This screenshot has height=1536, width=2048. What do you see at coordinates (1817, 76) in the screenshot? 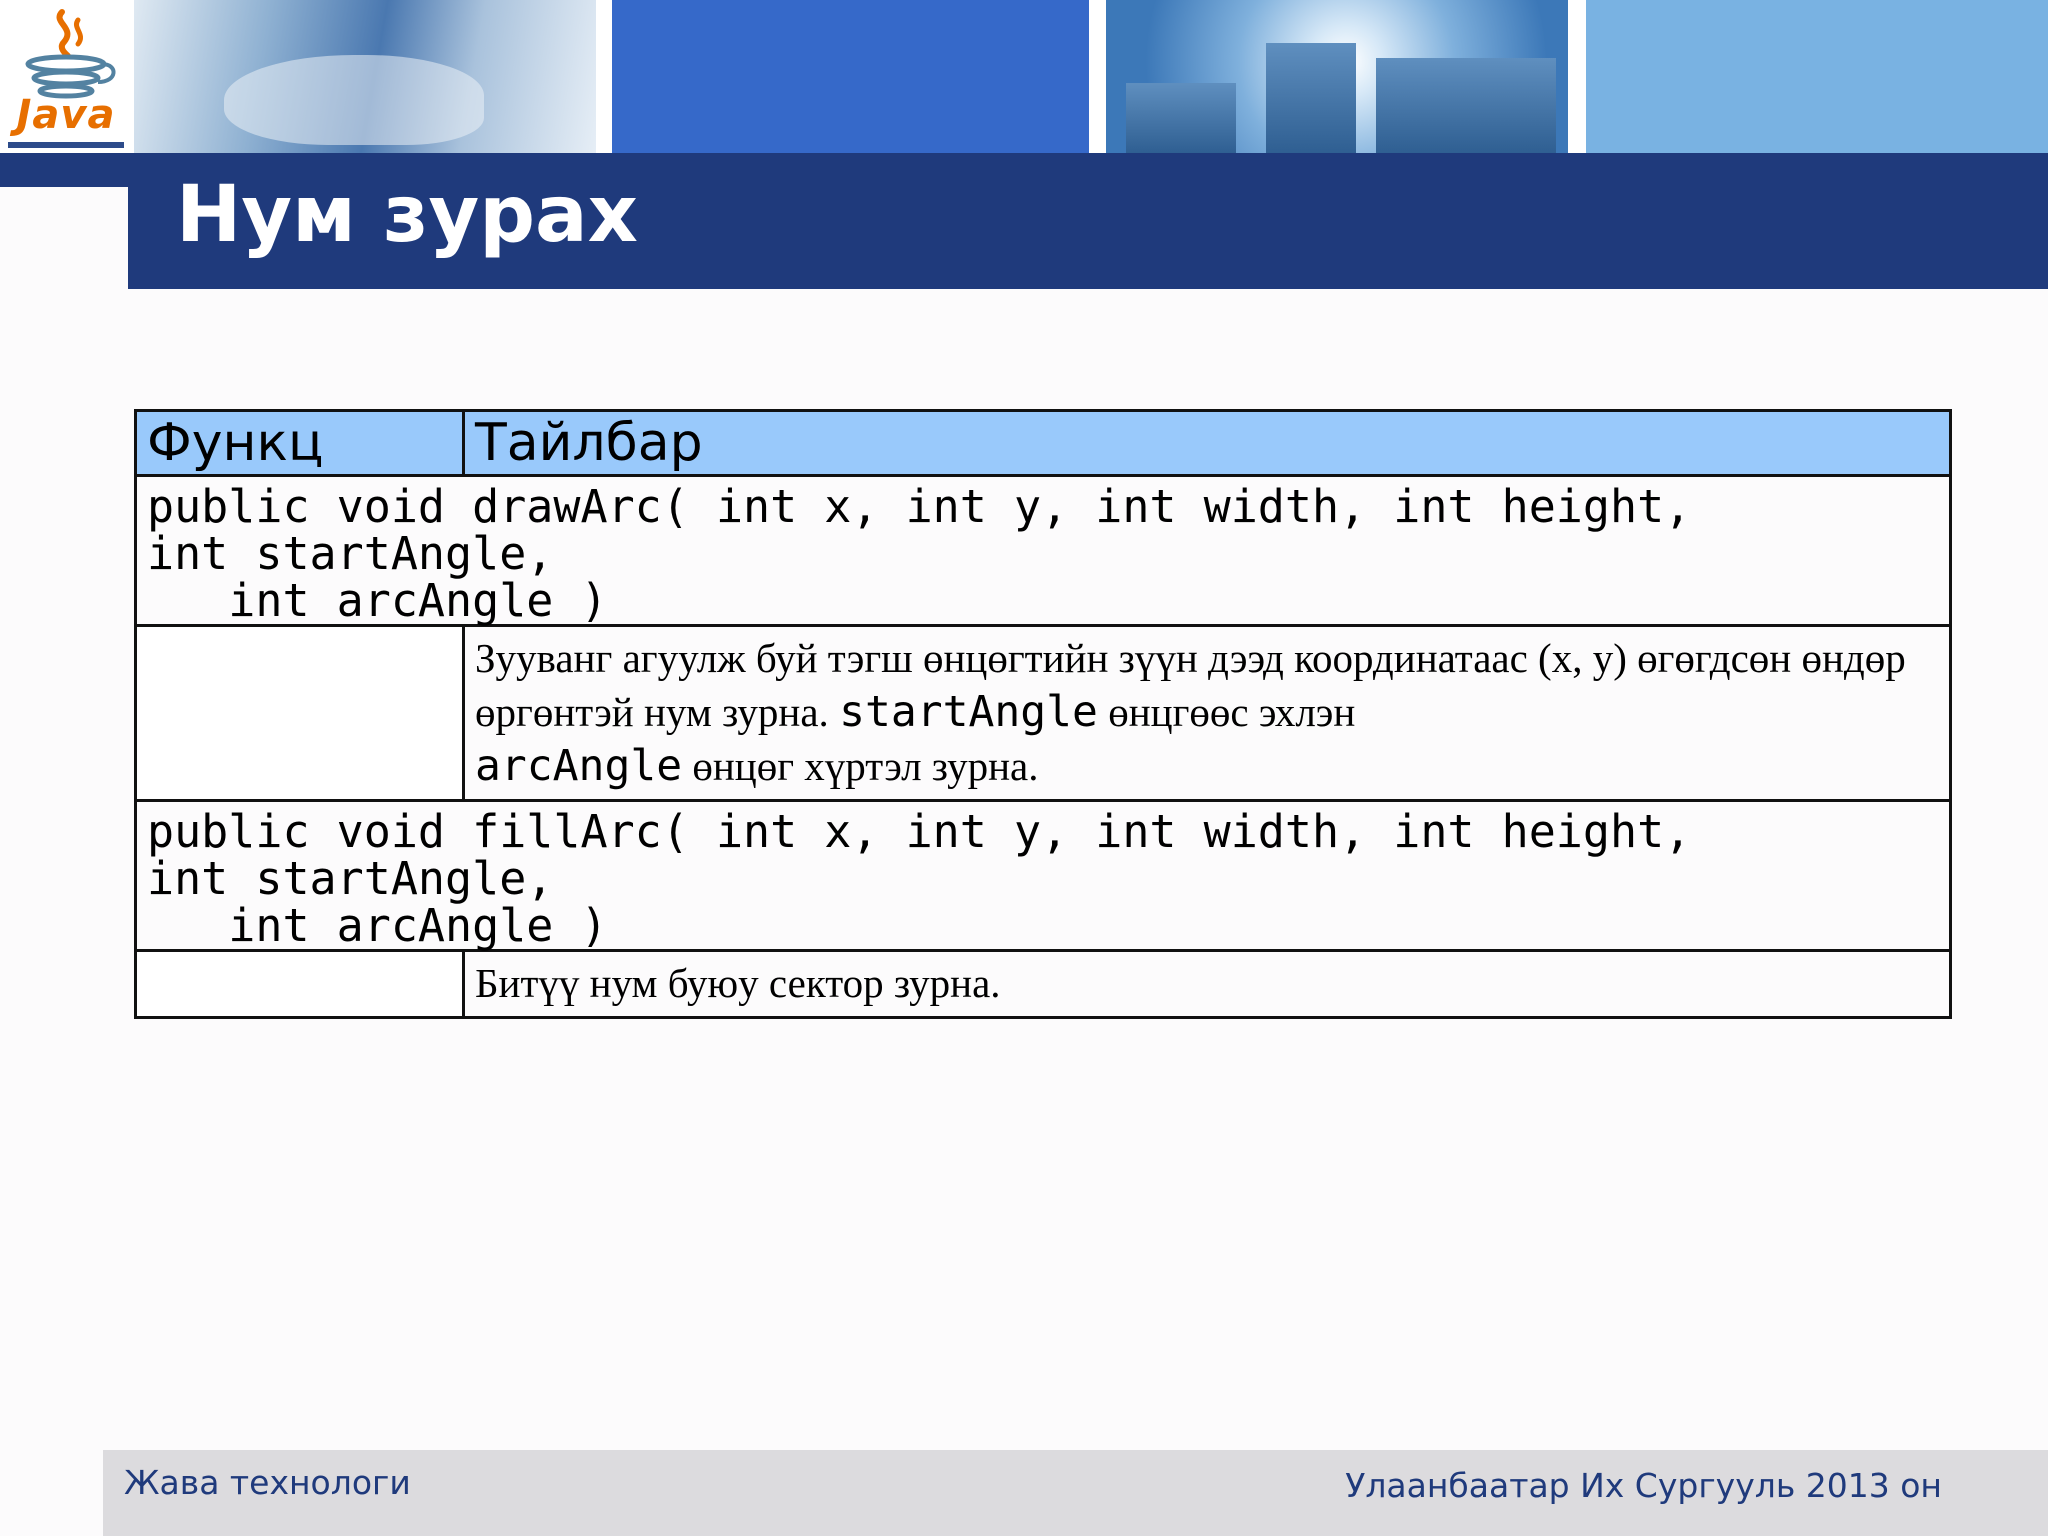
I see `banner-light-panel` at bounding box center [1817, 76].